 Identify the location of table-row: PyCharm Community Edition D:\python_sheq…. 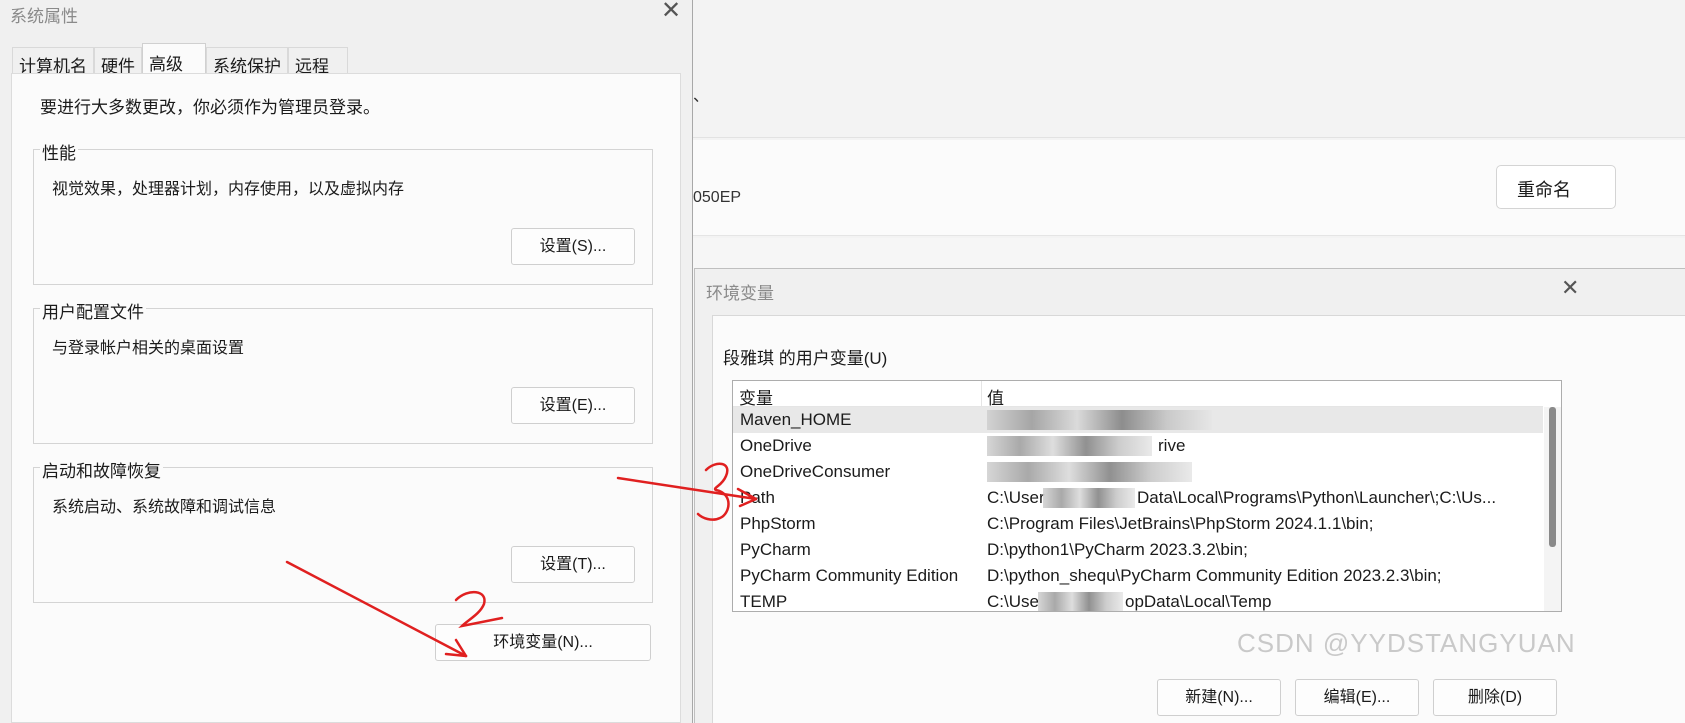
(1138, 576).